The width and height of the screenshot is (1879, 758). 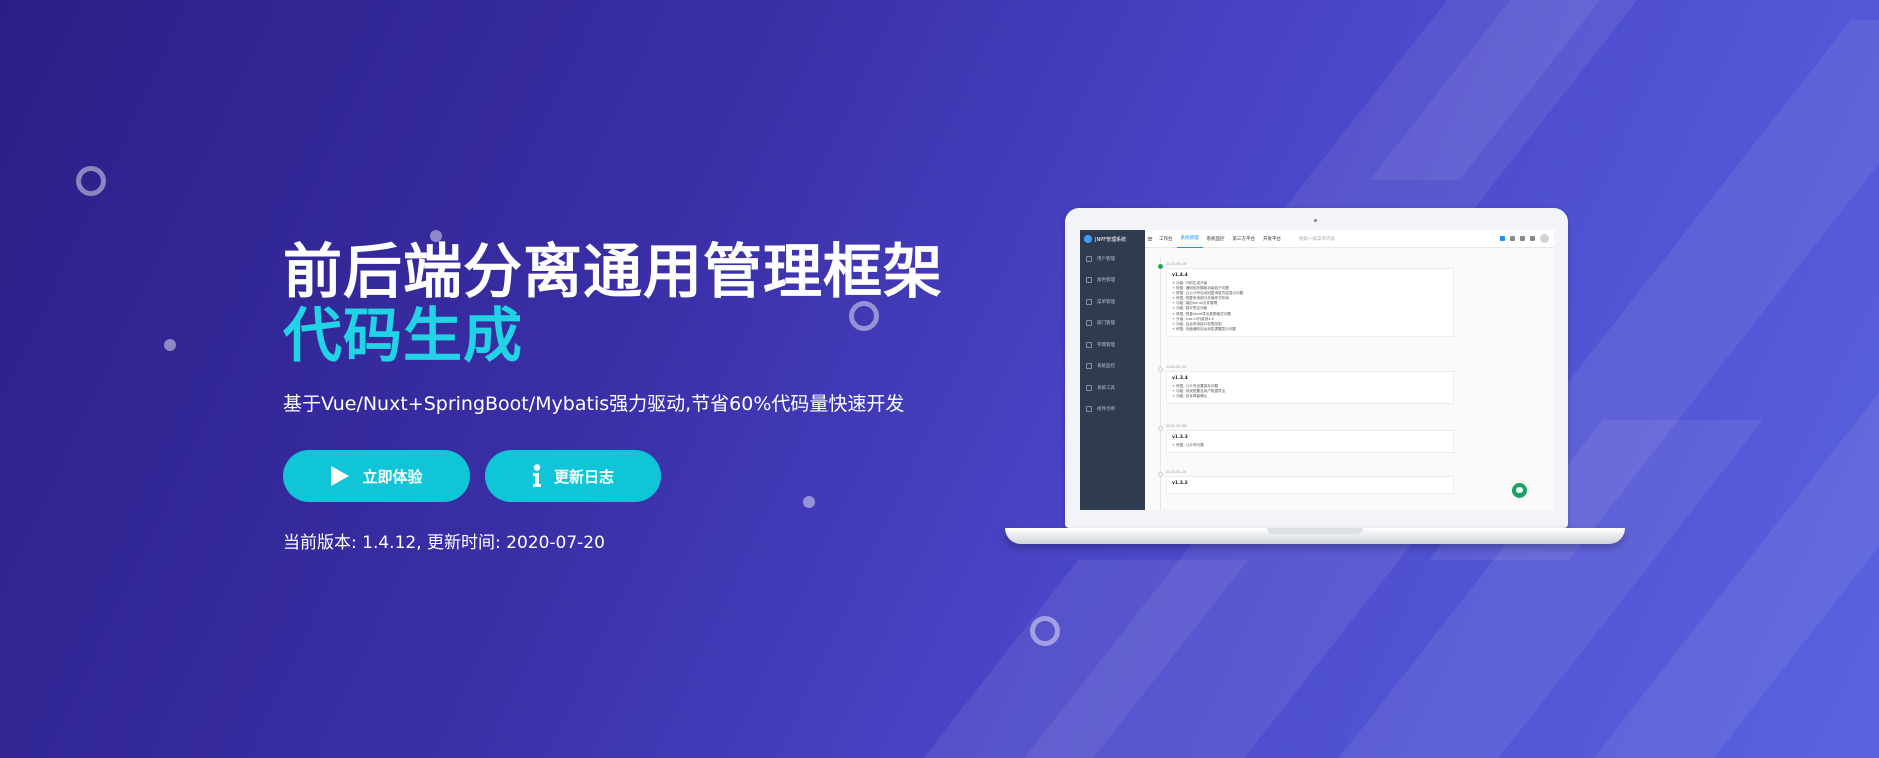 I want to click on version-info: 当前版本: 1.4.12, 更新时间: 2020-07-20, so click(x=444, y=543).